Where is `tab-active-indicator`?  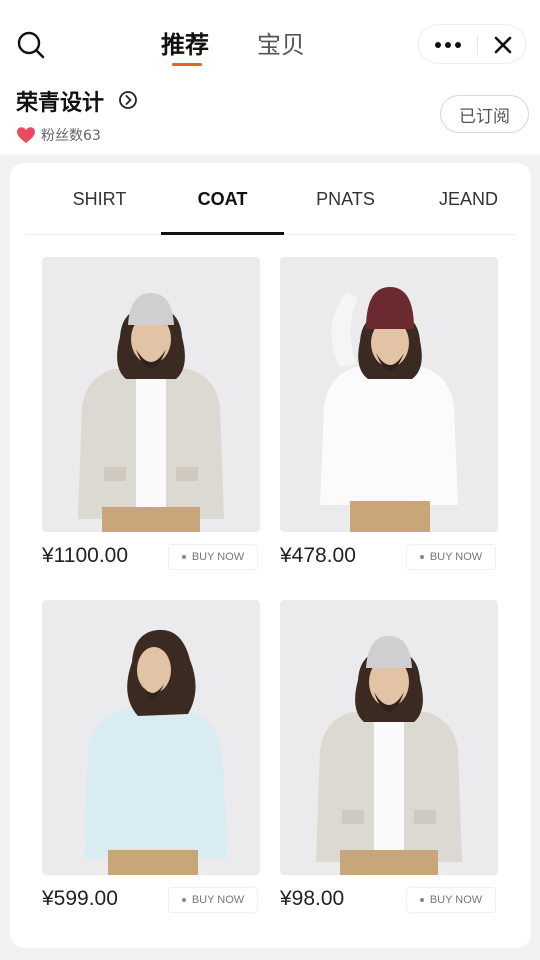 tab-active-indicator is located at coordinates (187, 64).